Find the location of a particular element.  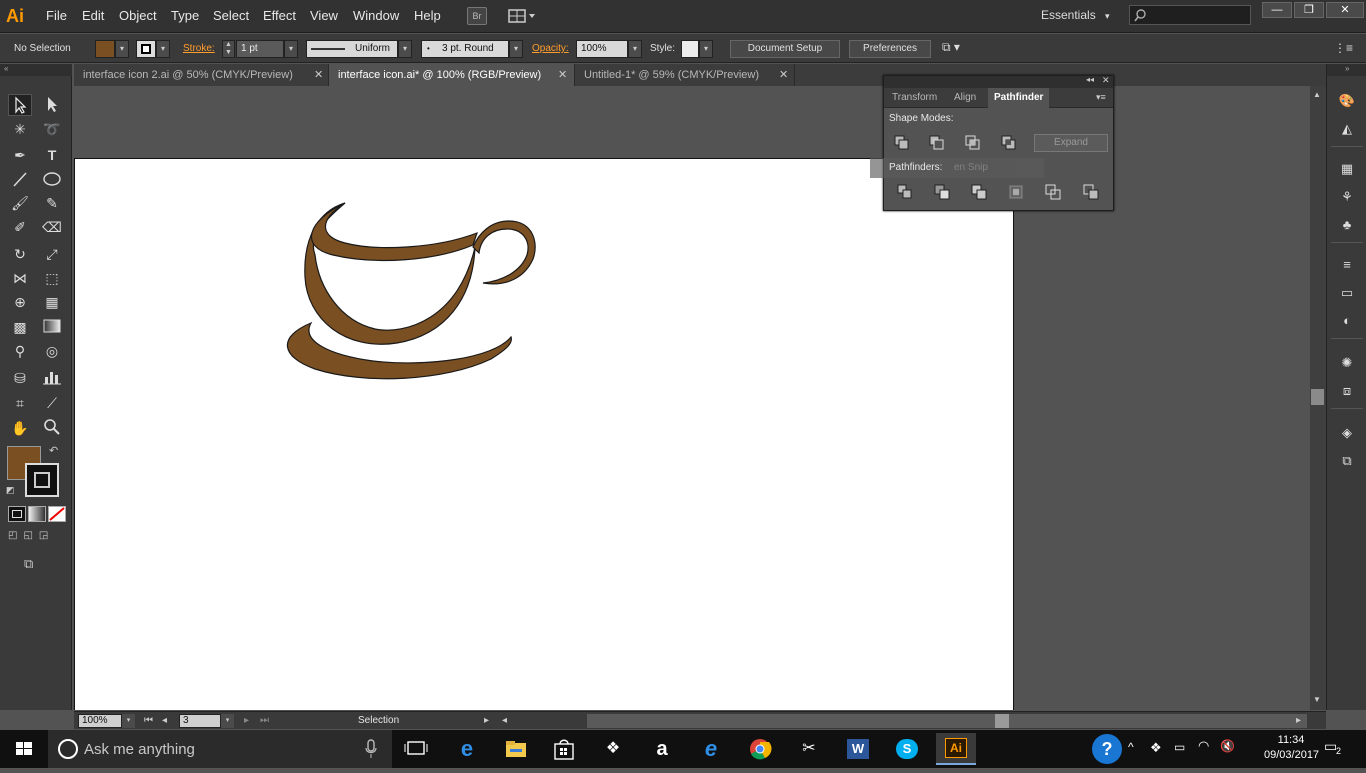

amazon-icon: a is located at coordinates (662, 749).